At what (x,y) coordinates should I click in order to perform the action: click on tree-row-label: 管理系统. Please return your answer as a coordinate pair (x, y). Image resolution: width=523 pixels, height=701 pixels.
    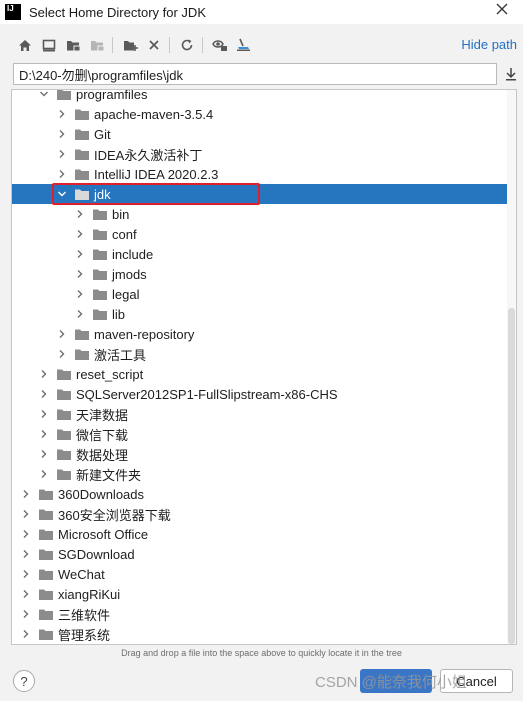
    Looking at the image, I should click on (84, 635).